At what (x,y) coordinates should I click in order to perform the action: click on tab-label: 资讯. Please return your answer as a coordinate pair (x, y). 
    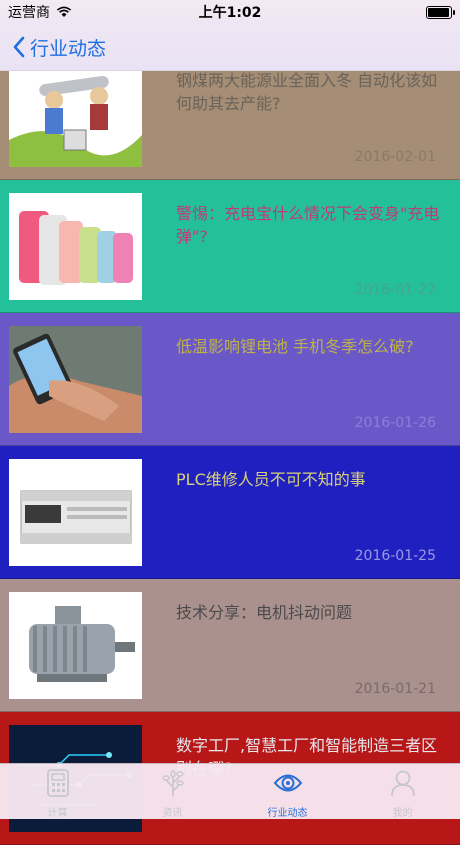
    Looking at the image, I should click on (172, 813).